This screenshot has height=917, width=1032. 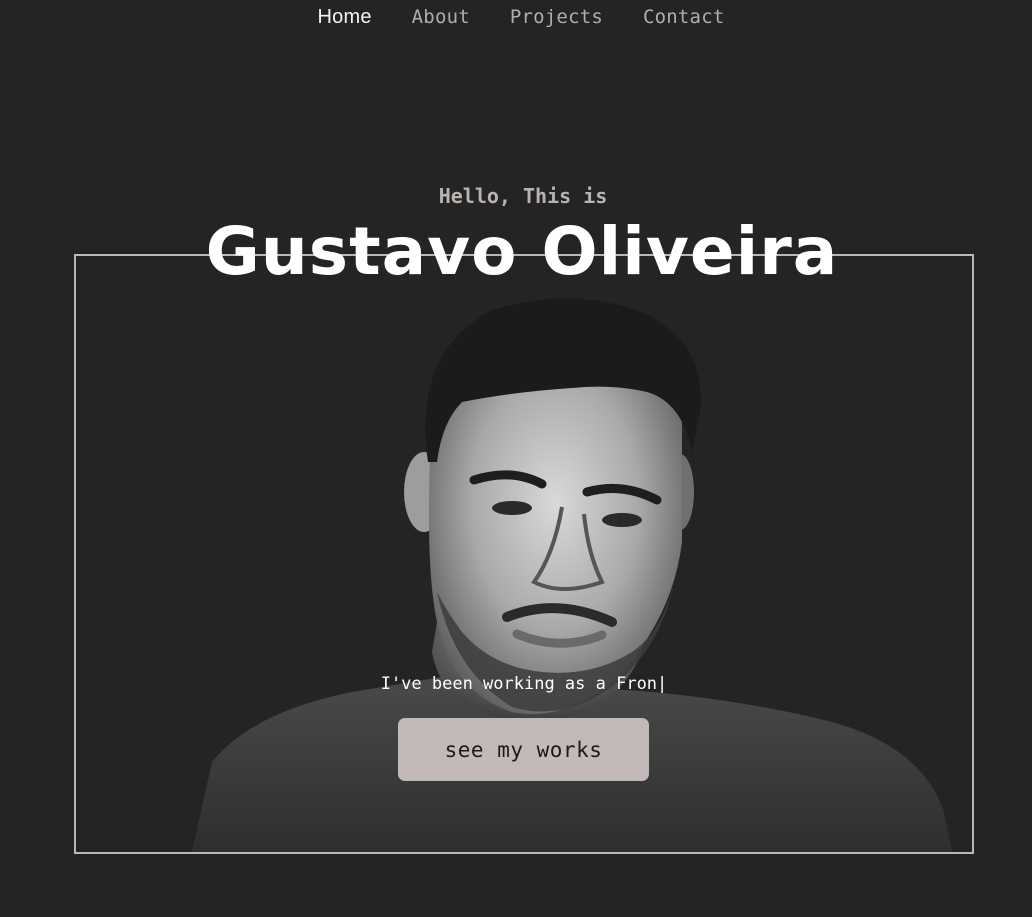 I want to click on hero-name: Gustavo Oliveira, so click(x=522, y=251).